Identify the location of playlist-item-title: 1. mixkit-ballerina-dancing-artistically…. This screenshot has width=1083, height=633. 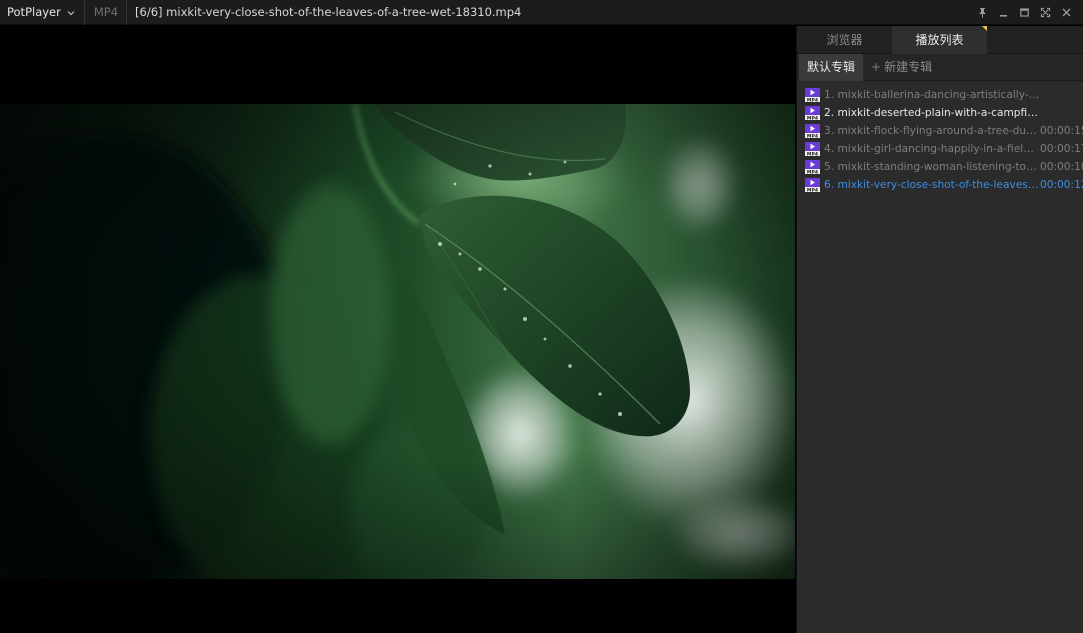
(932, 95).